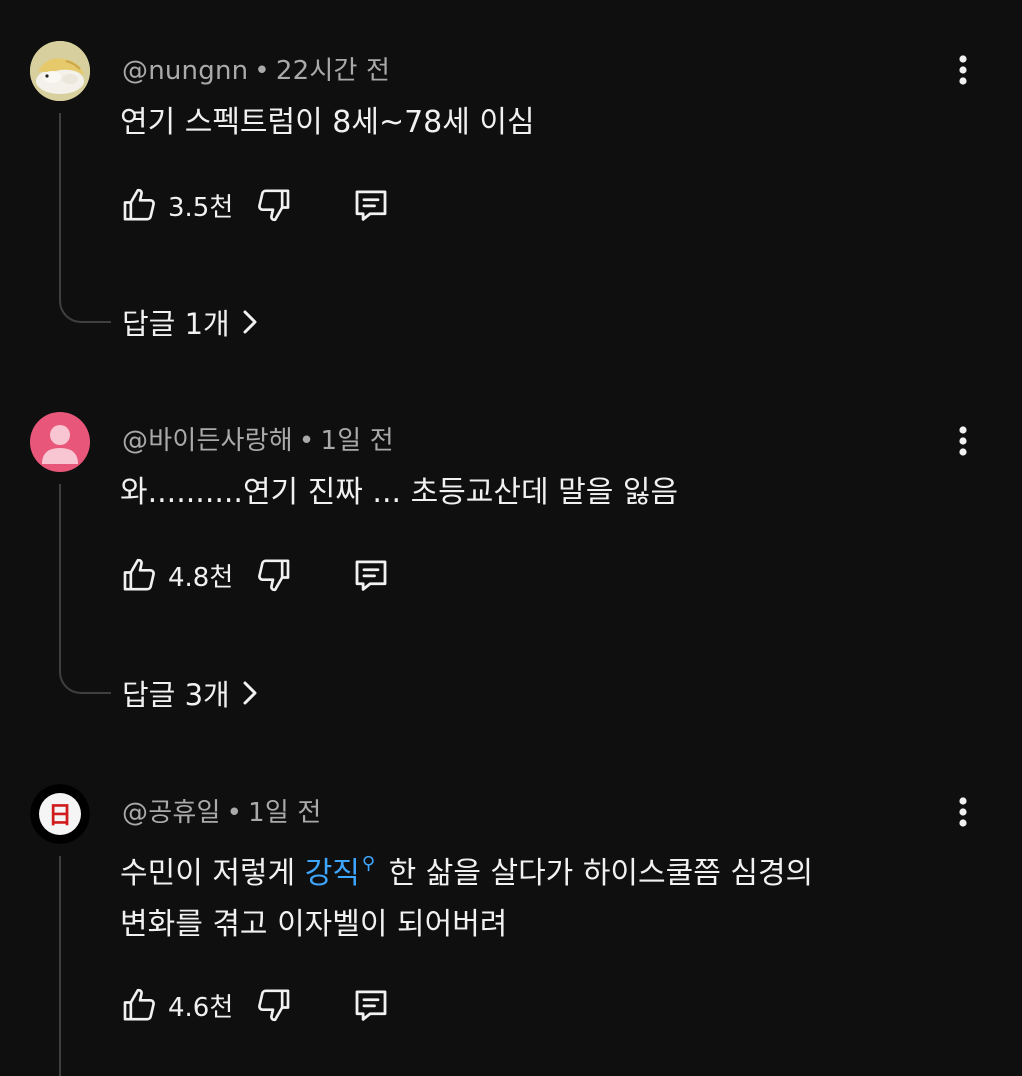  I want to click on comment-meta: @바이든사랑해 • 1일 전, so click(258, 438).